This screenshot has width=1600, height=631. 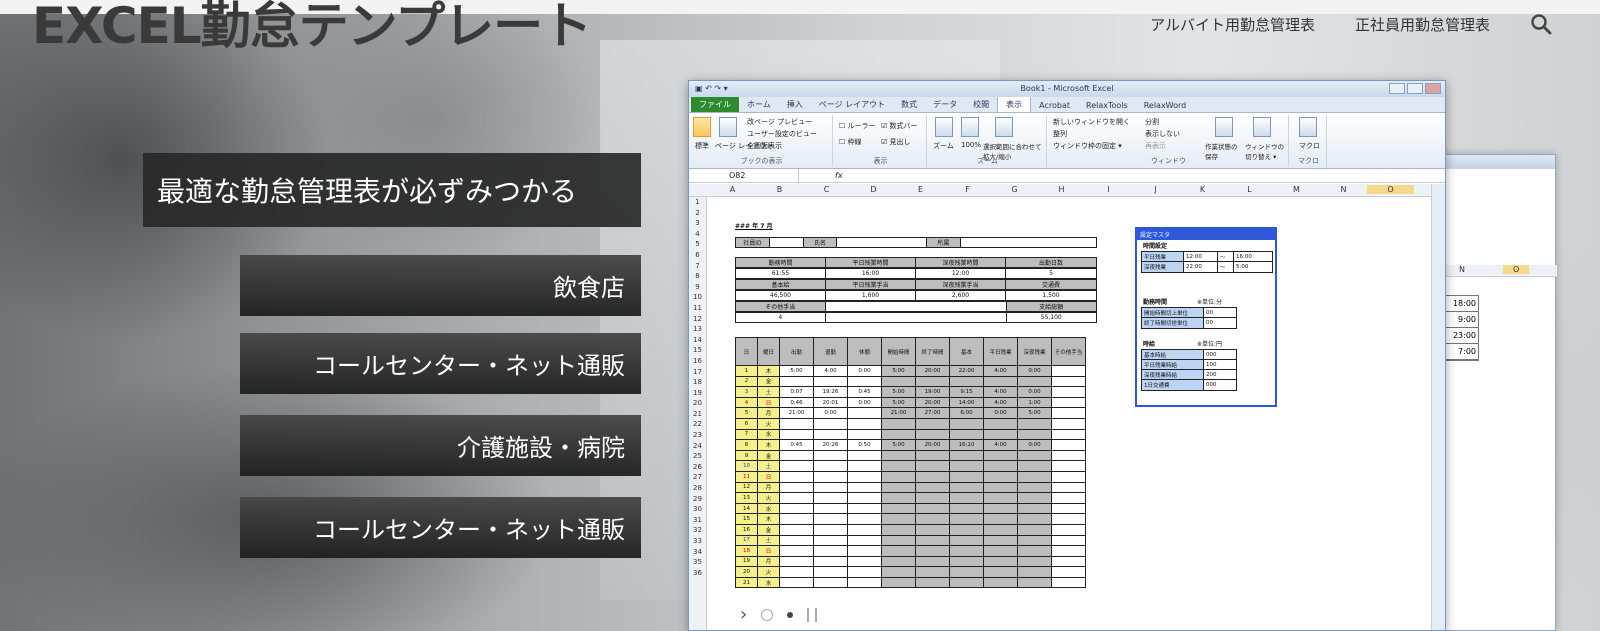 I want to click on ruler-checkbox: ☐ ルーラー, so click(x=857, y=126).